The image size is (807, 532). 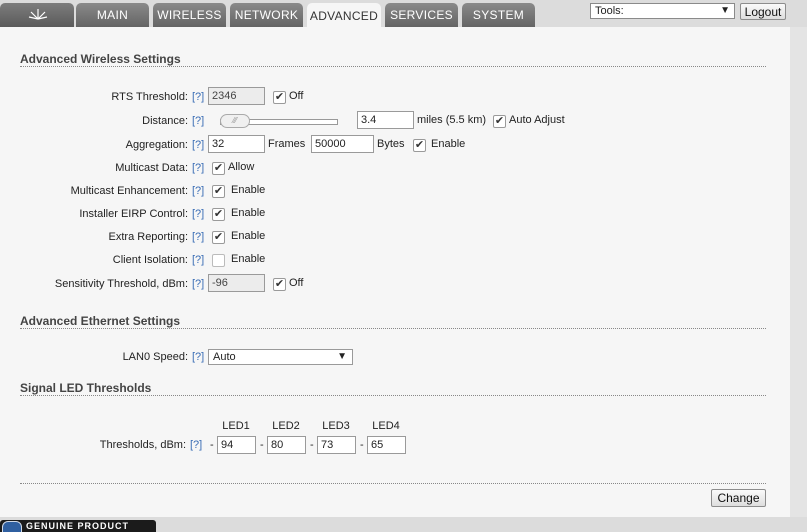 I want to click on section-title-led: Signal LED Thresholds, so click(x=86, y=388).